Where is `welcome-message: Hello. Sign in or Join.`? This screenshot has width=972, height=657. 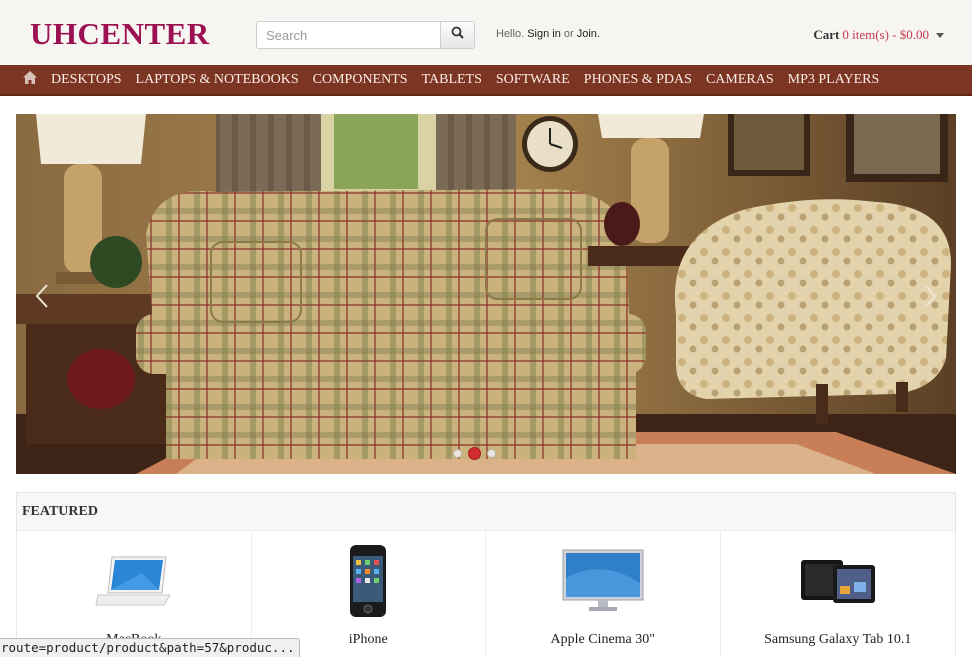
welcome-message: Hello. Sign in or Join. is located at coordinates (548, 34).